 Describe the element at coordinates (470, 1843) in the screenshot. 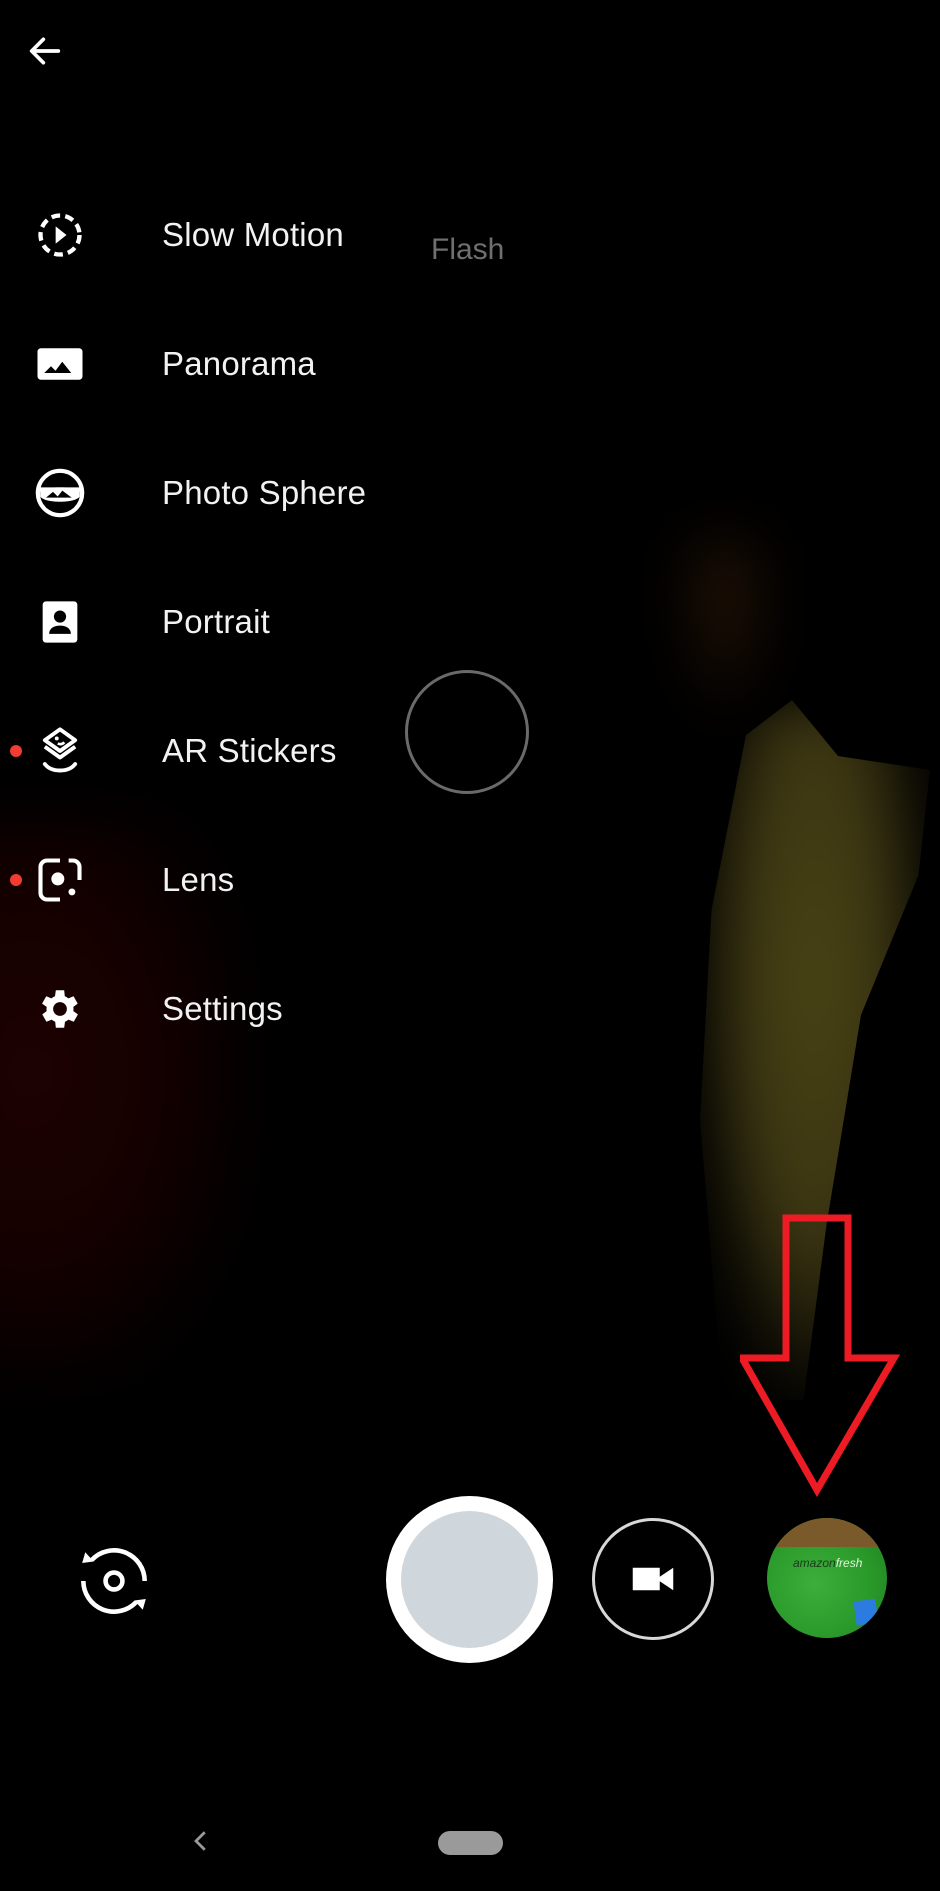

I see `nav-home-pill` at that location.